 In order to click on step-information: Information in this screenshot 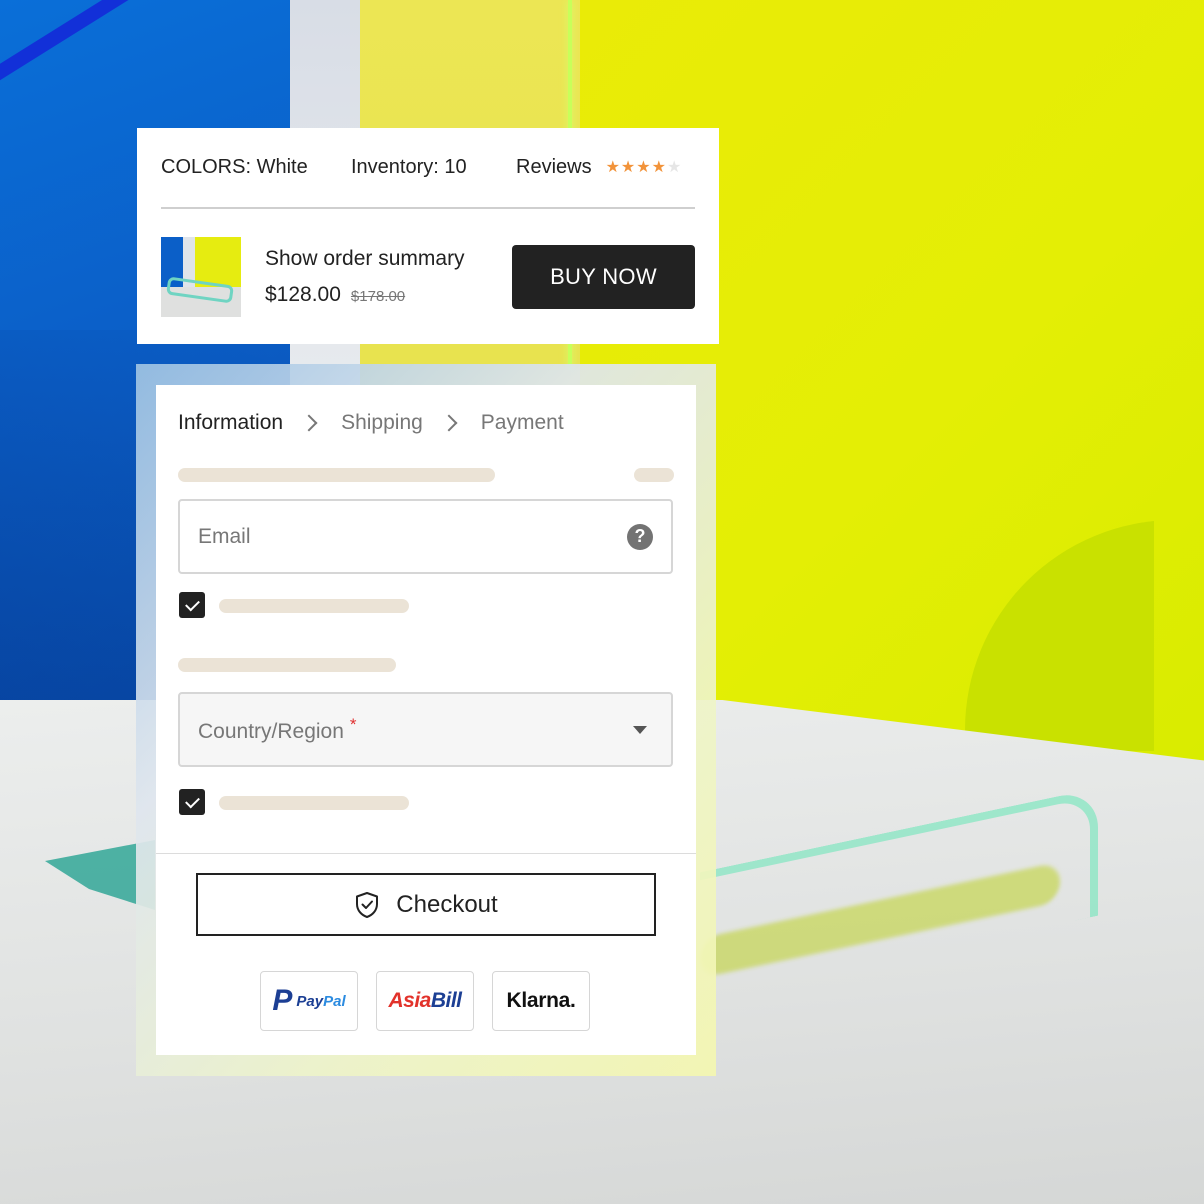, I will do `click(230, 423)`.